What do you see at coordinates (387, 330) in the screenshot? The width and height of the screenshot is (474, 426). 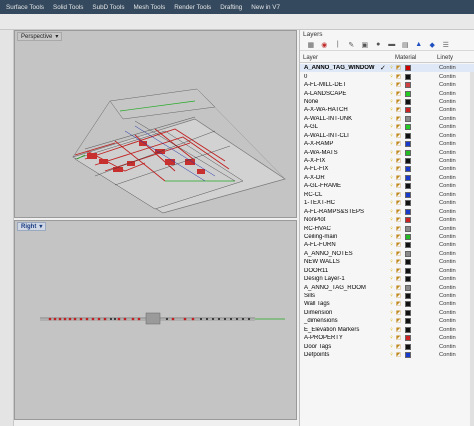 I see `layer-row: E_Elevation Markers ♀ ◩ Contin` at bounding box center [387, 330].